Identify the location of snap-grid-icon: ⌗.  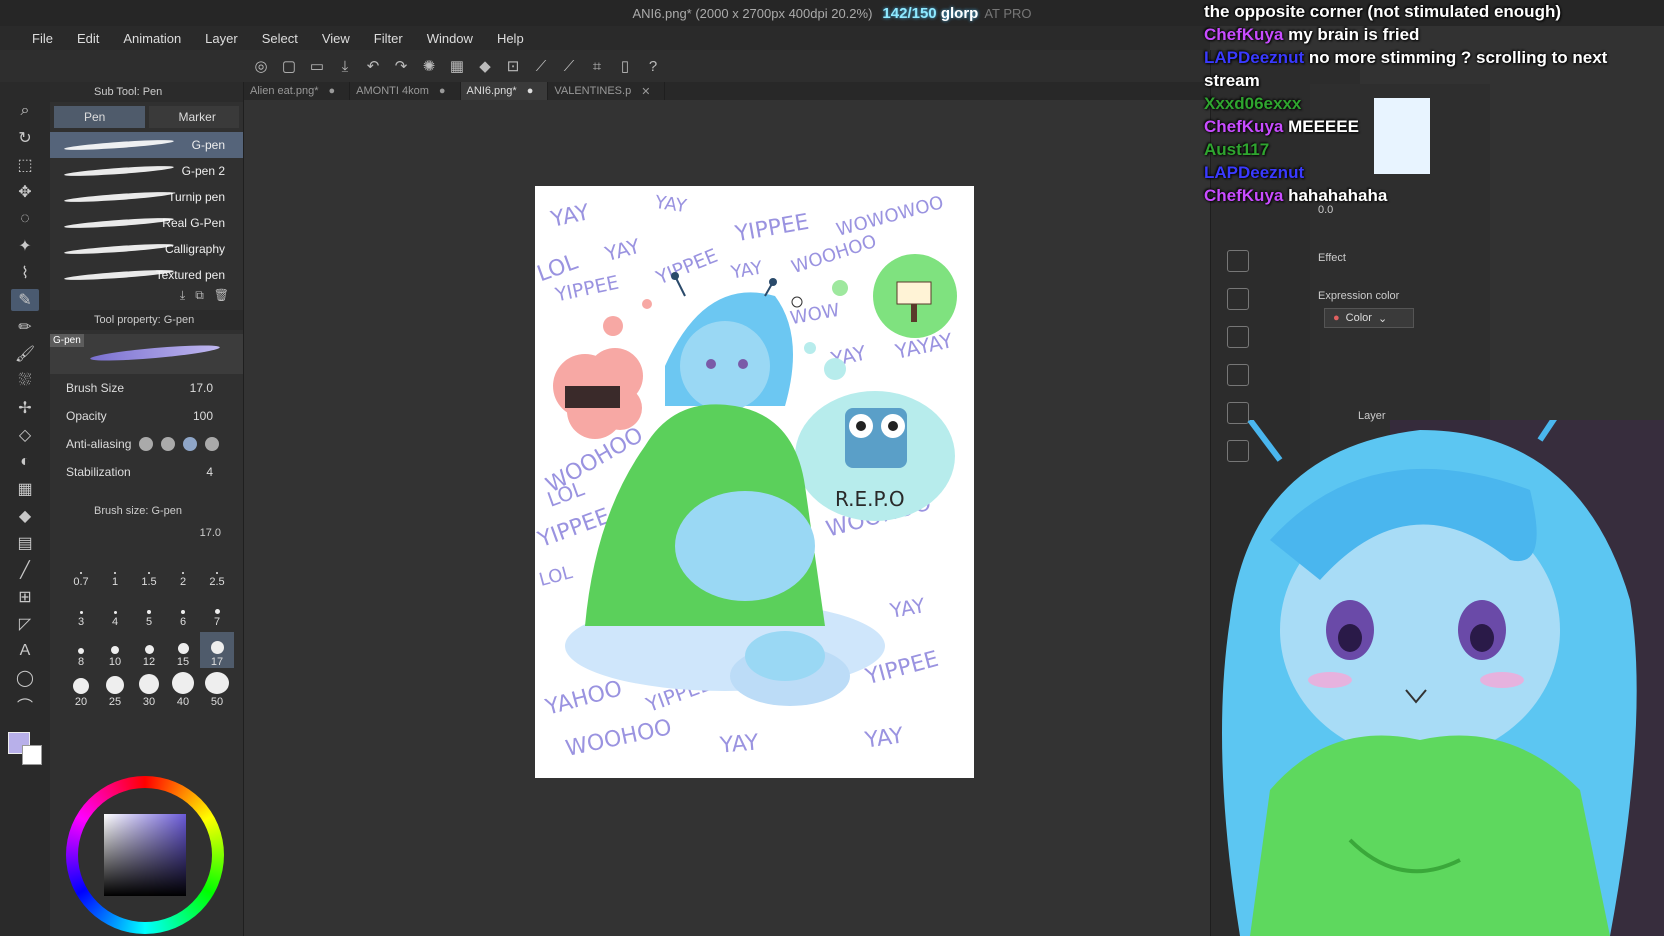
(597, 66).